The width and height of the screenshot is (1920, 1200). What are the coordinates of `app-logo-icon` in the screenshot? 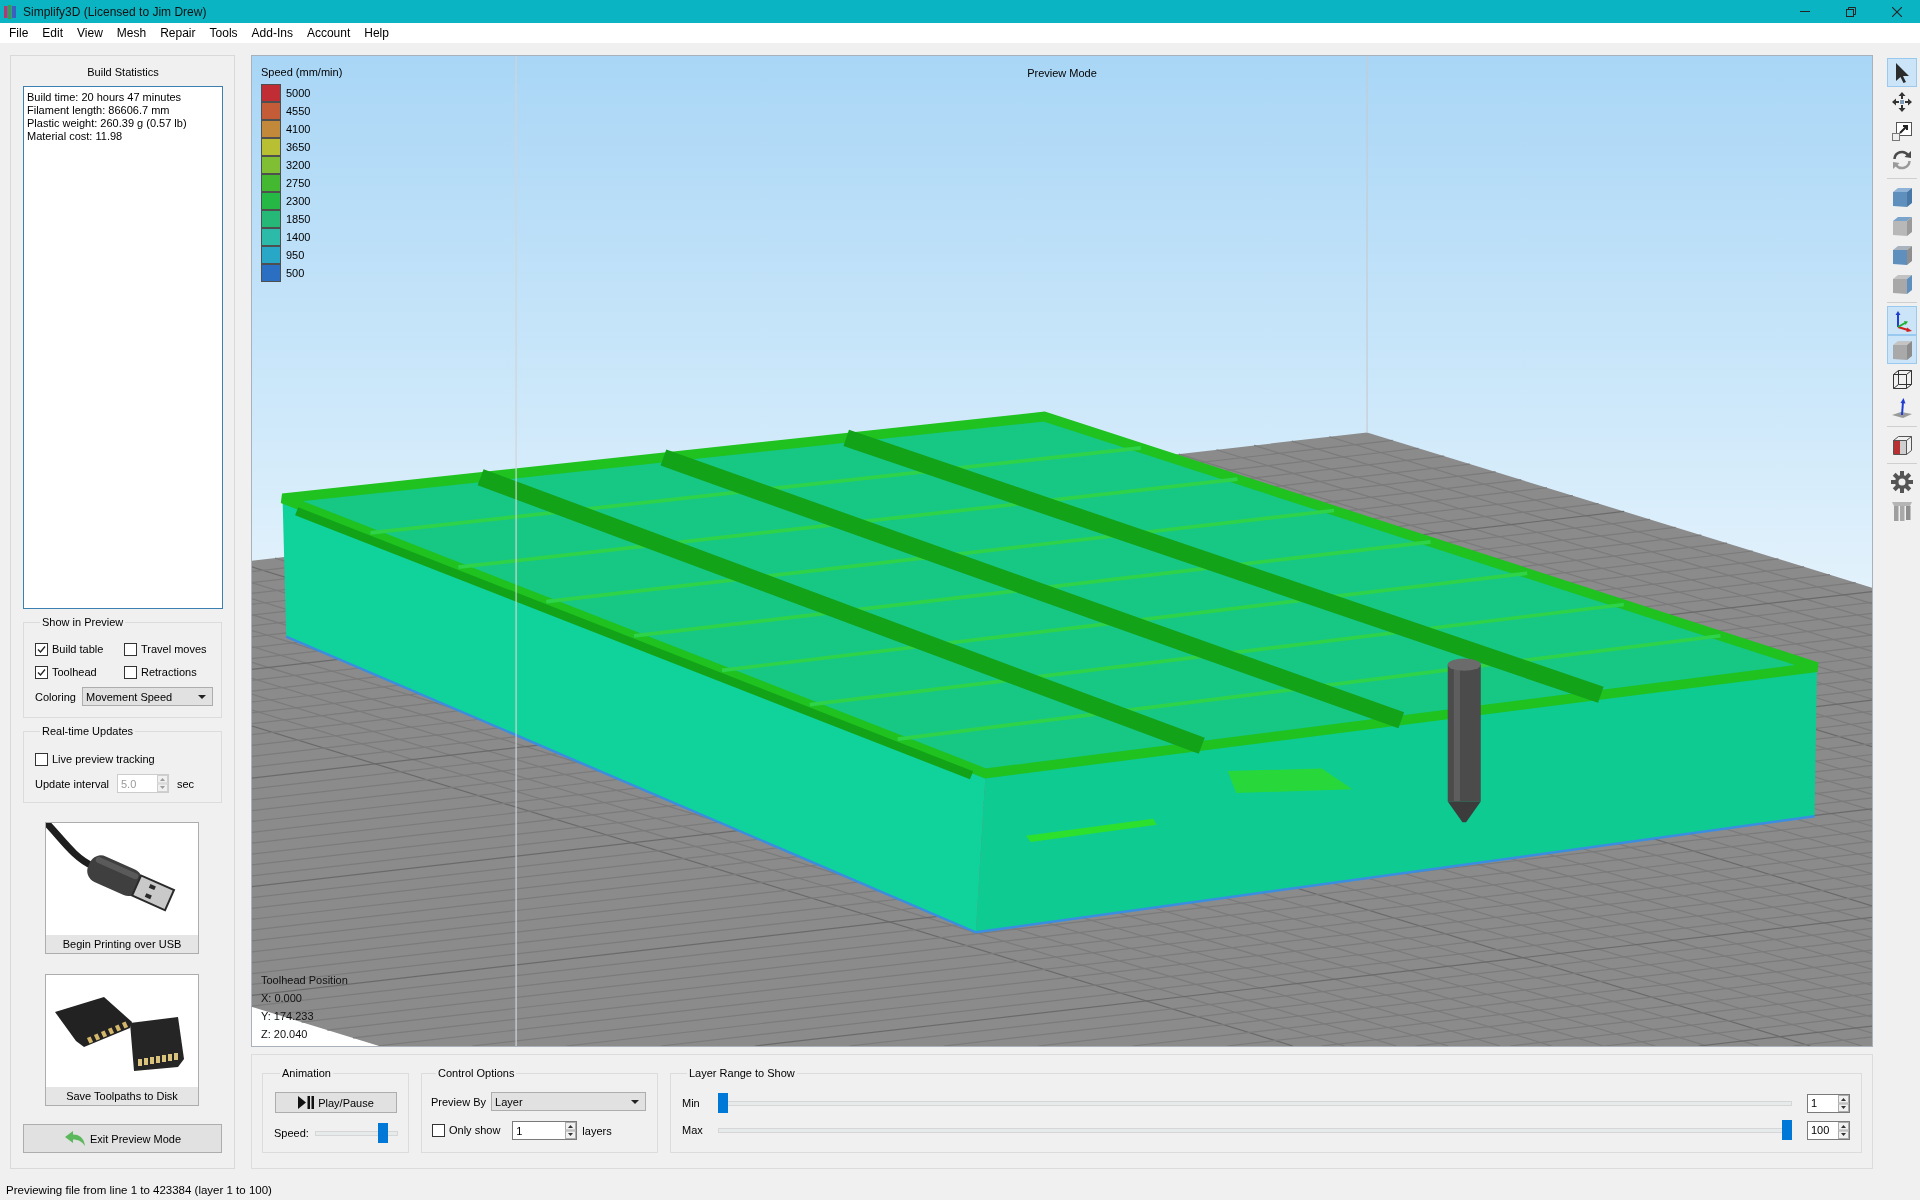 It's located at (10, 11).